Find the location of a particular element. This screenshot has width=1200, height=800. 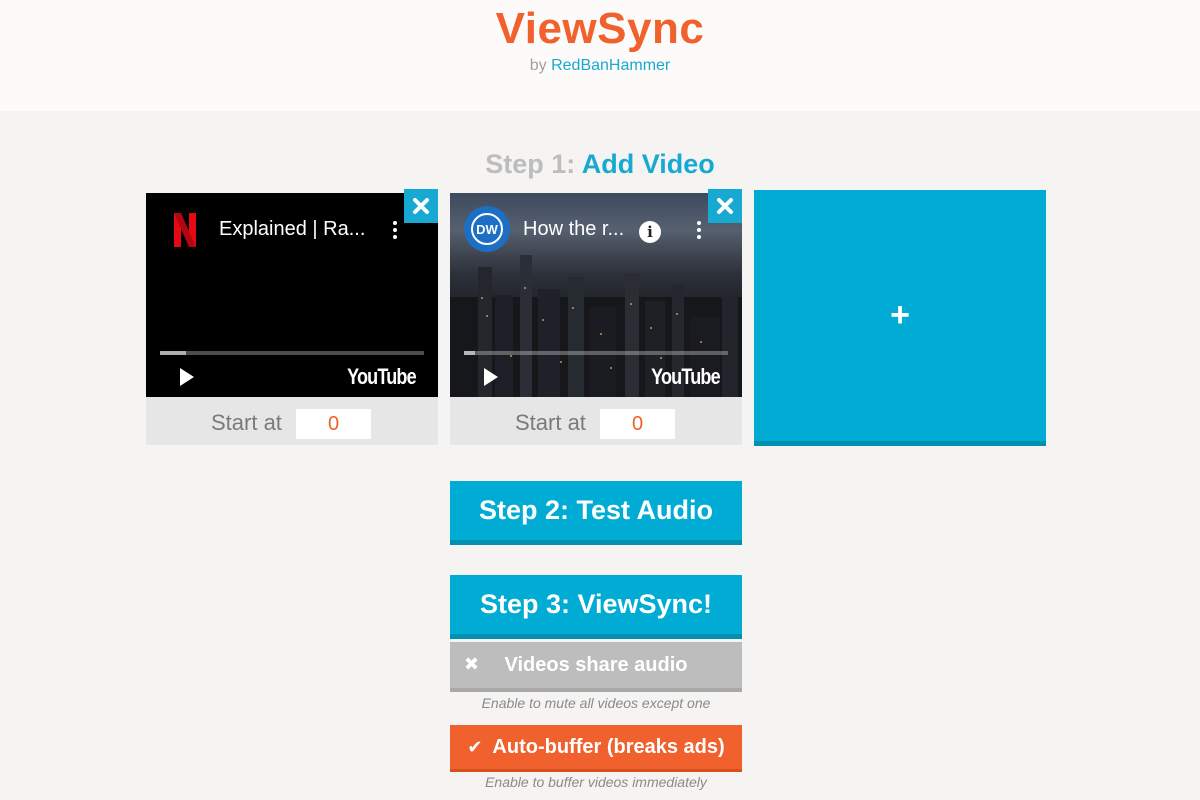

header: ViewSync by RedBanHammer is located at coordinates (600, 55).